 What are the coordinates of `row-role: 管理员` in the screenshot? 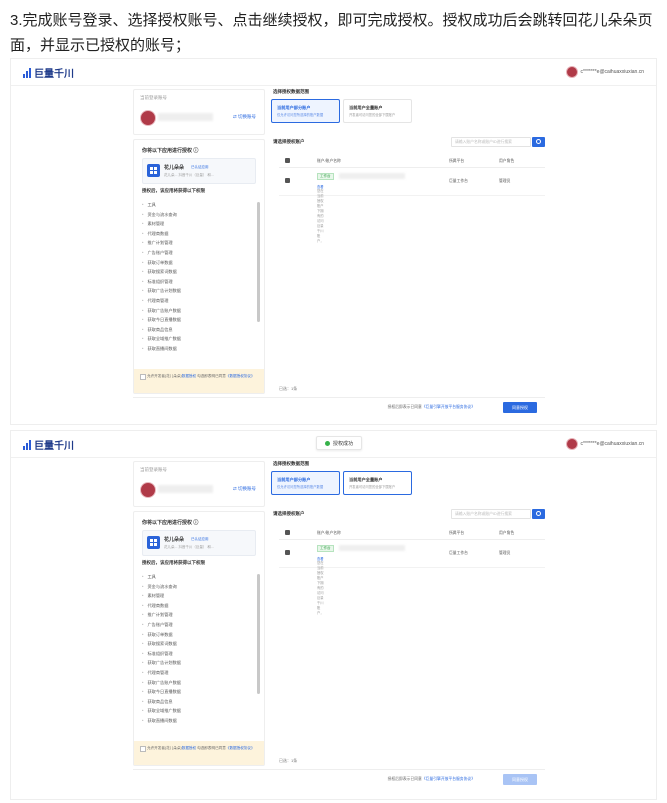 It's located at (505, 181).